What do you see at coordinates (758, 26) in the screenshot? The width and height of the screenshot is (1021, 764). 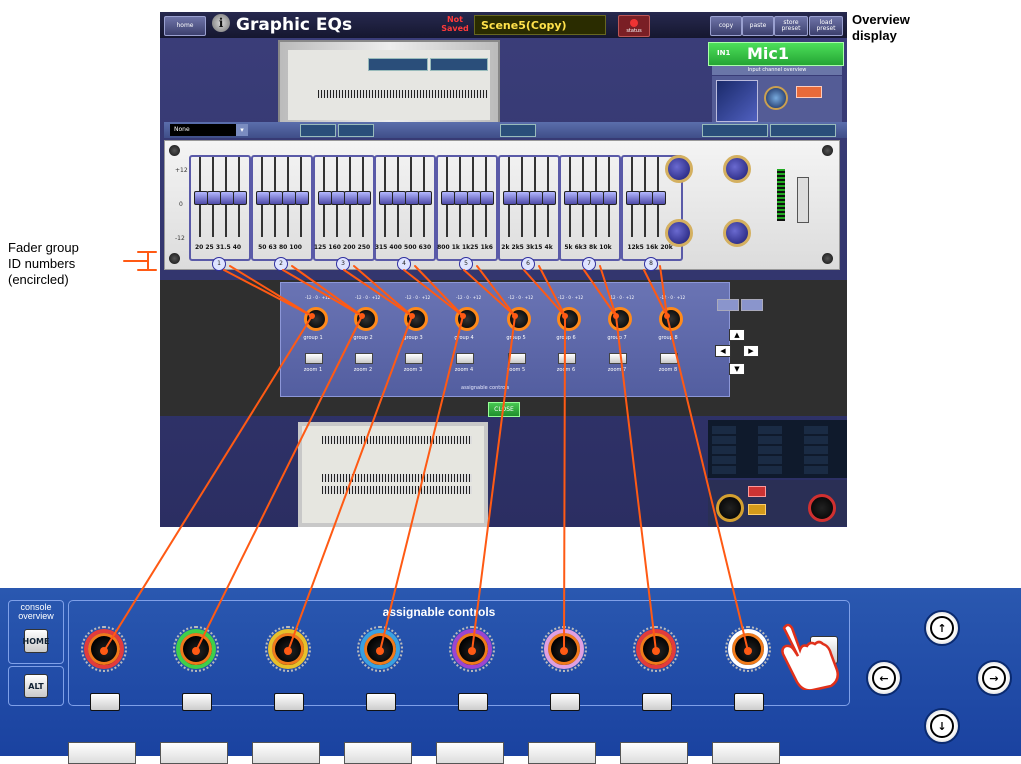 I see `paste-button: paste` at bounding box center [758, 26].